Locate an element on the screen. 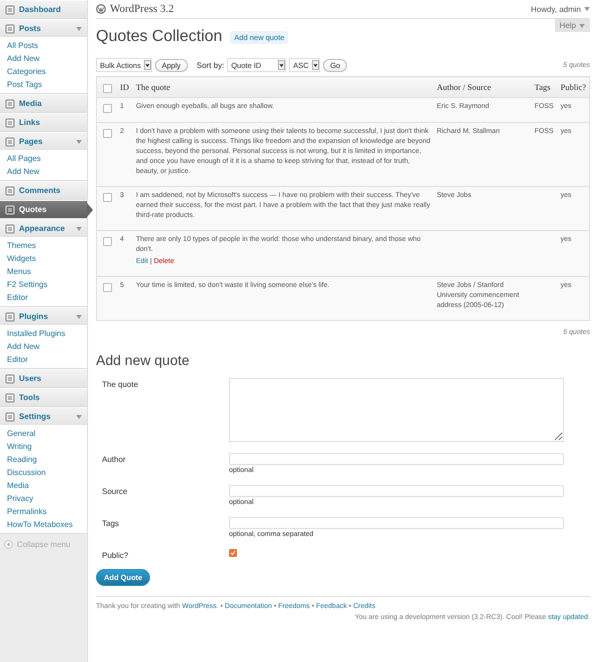 This screenshot has width=600, height=662. logo-icon is located at coordinates (101, 9).